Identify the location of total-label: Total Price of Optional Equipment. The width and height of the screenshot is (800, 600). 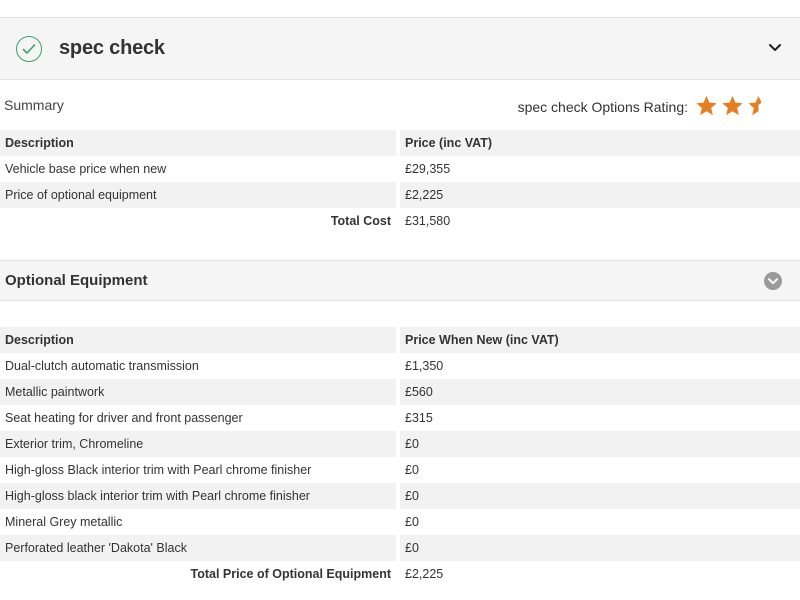
(200, 574).